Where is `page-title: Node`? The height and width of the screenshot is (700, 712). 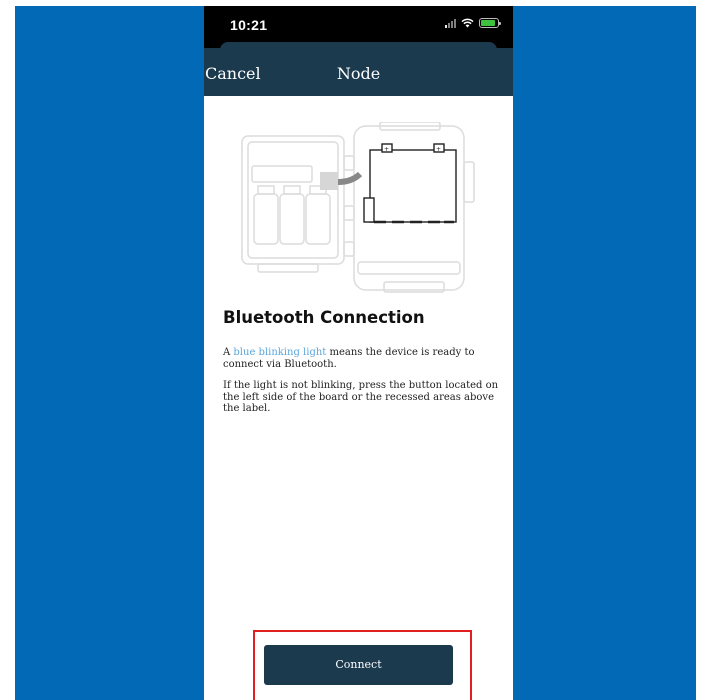
page-title: Node is located at coordinates (358, 73).